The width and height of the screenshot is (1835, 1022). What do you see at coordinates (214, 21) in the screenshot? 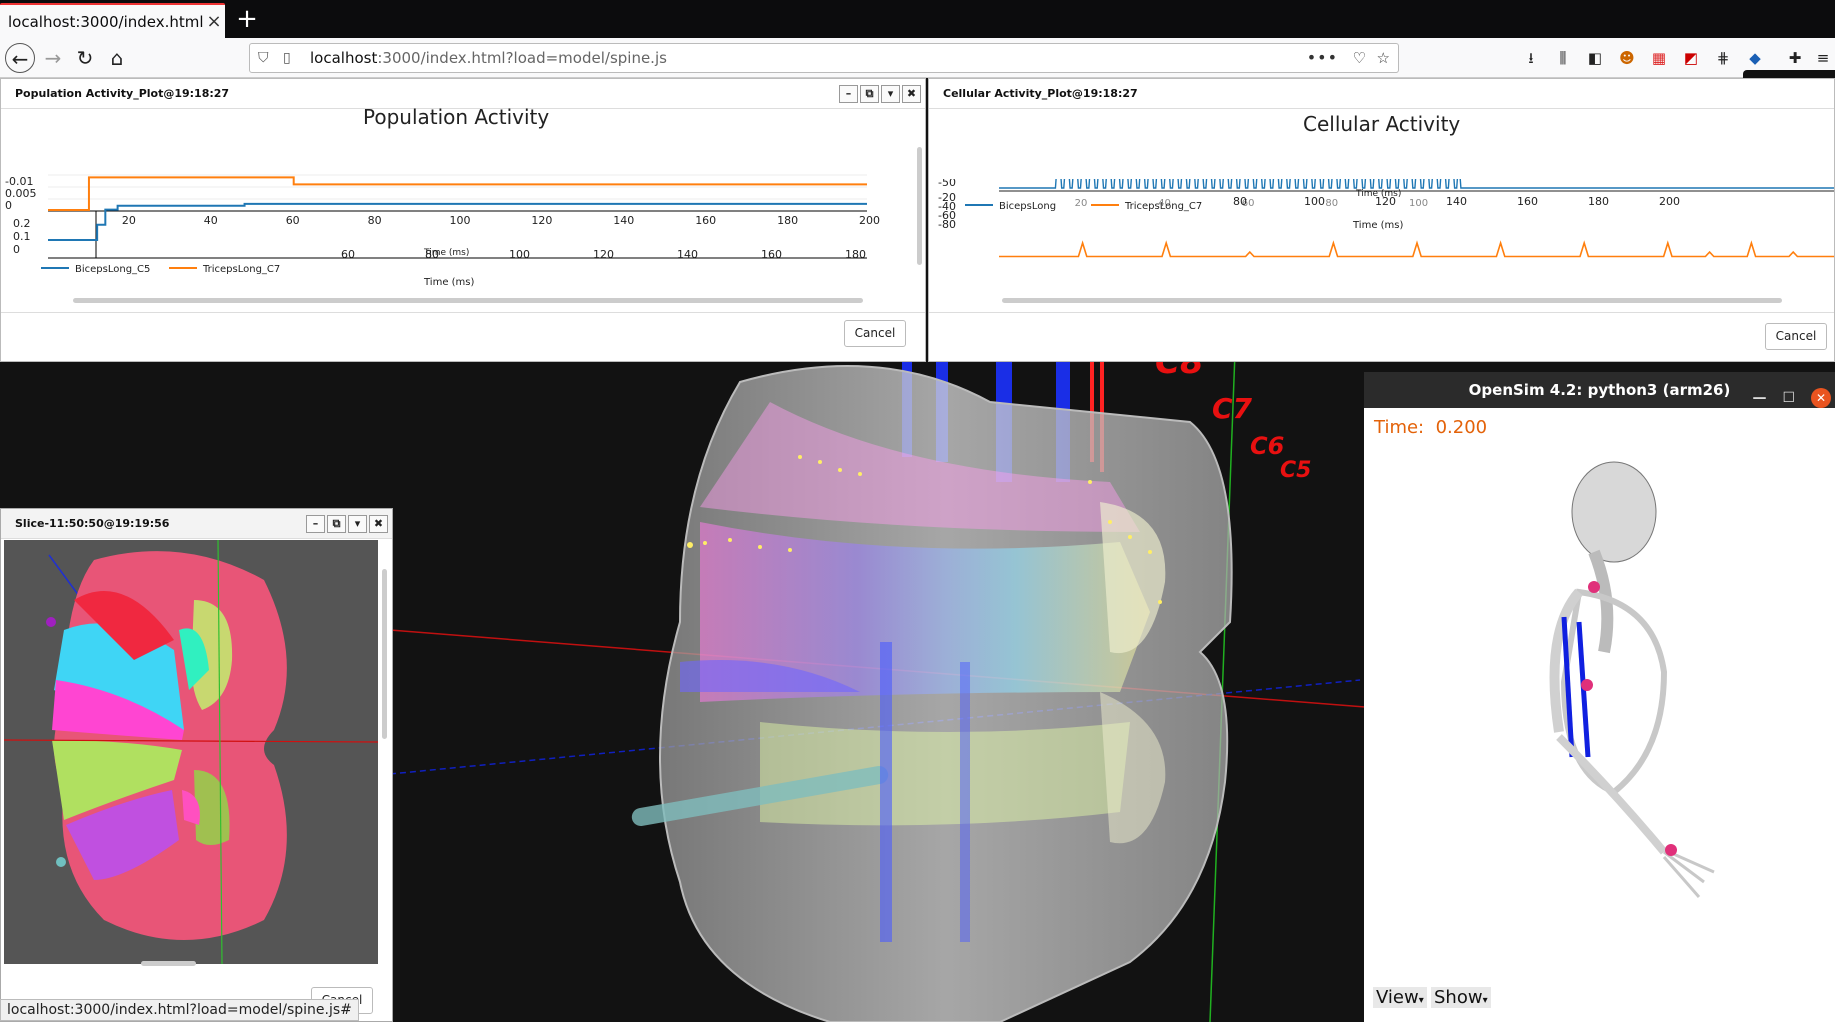
I see `tab-close-icon: ×` at bounding box center [214, 21].